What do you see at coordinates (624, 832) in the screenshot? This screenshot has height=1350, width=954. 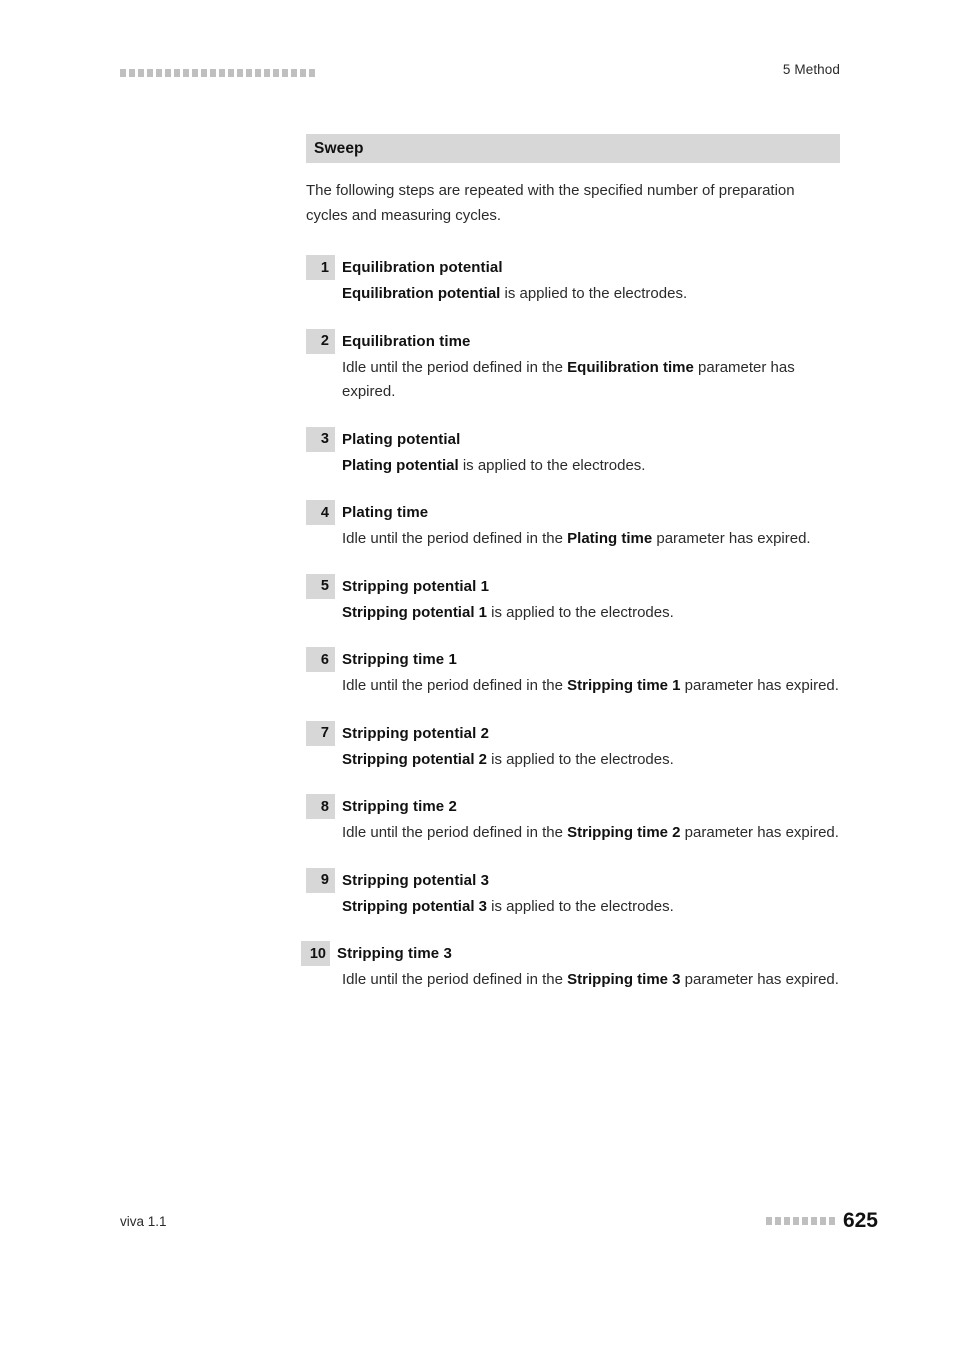 I see `step-parameter-term: Stripping time 2` at bounding box center [624, 832].